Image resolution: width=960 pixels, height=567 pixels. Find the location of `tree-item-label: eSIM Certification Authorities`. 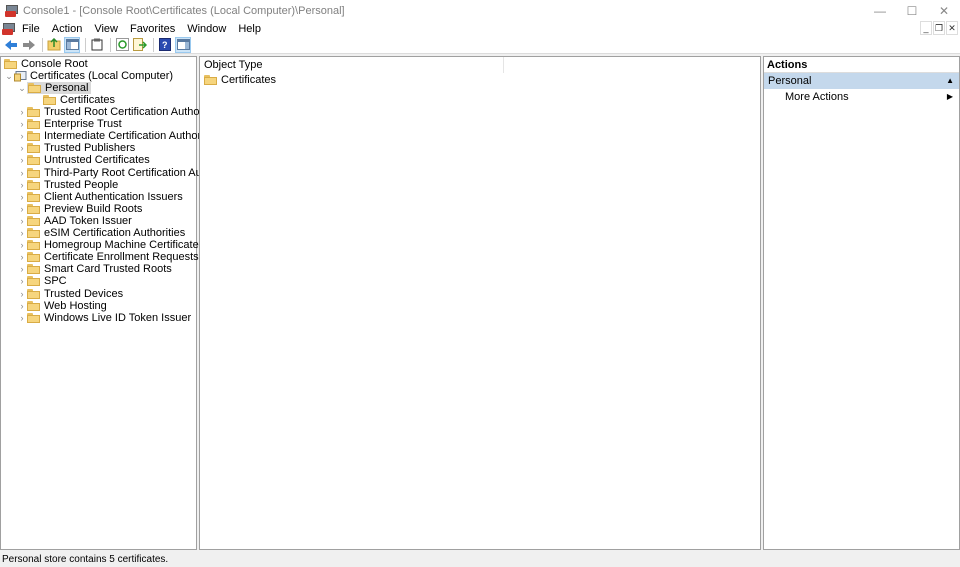

tree-item-label: eSIM Certification Authorities is located at coordinates (115, 233).